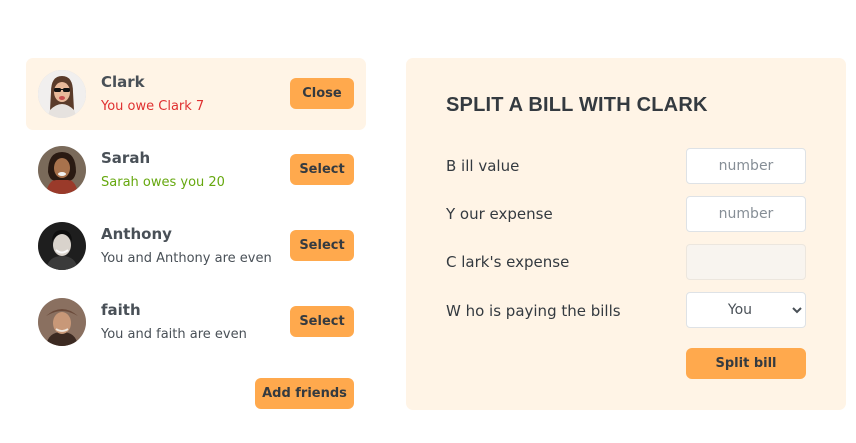  I want to click on avatar-anthony-icon, so click(62, 246).